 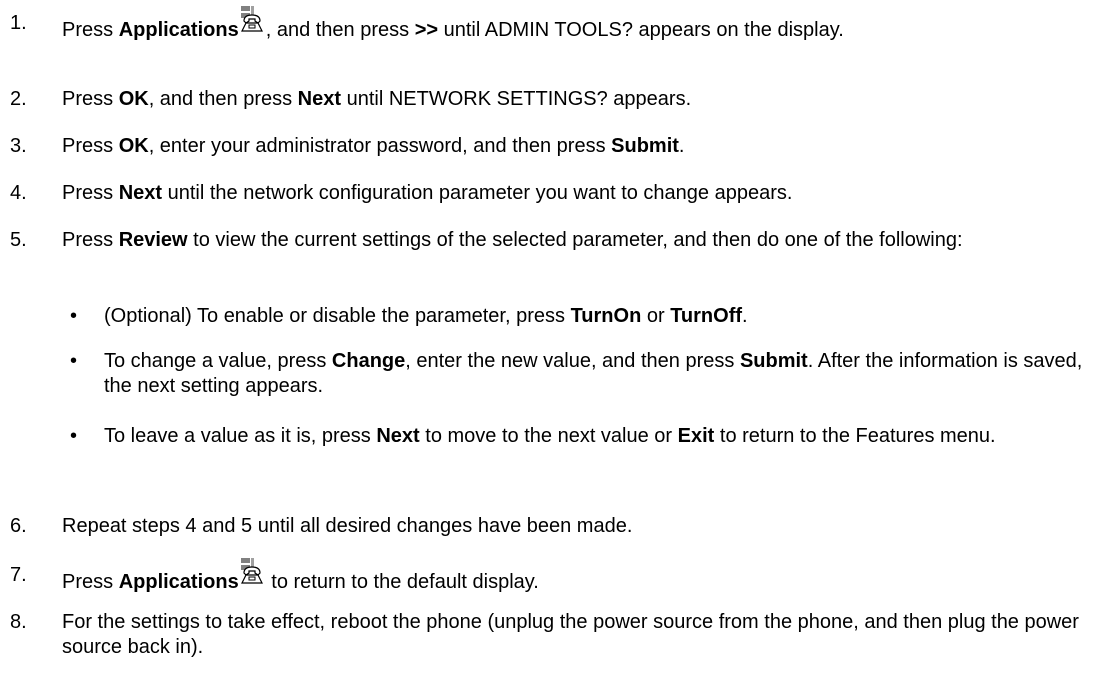 What do you see at coordinates (696, 436) in the screenshot?
I see `key-name: Exit` at bounding box center [696, 436].